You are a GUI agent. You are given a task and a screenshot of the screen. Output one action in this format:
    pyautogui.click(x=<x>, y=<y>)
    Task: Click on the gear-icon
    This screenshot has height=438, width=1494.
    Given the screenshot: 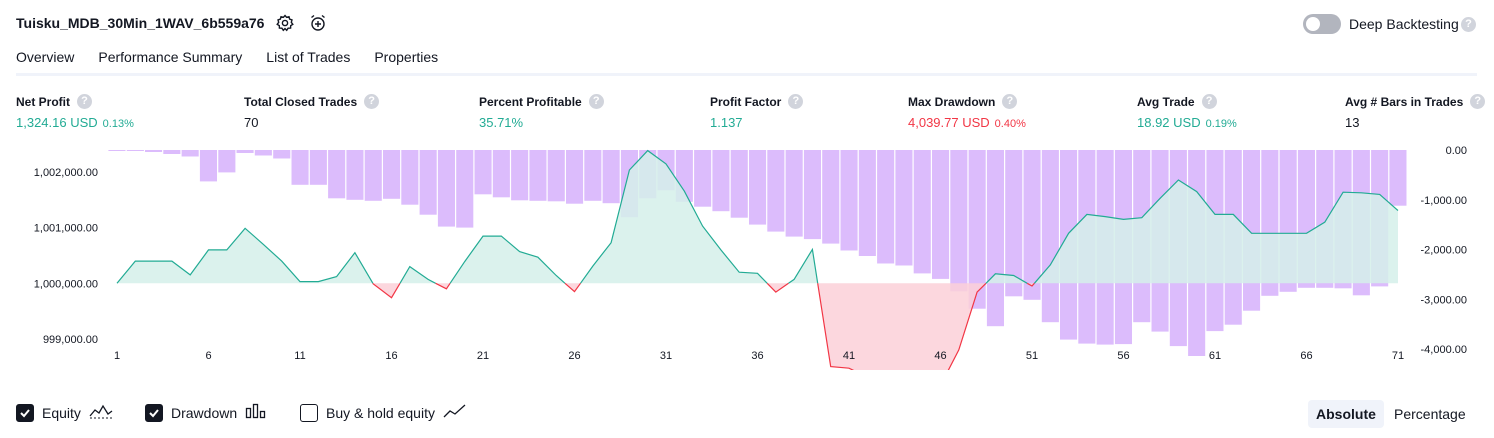 What is the action you would take?
    pyautogui.click(x=285, y=23)
    